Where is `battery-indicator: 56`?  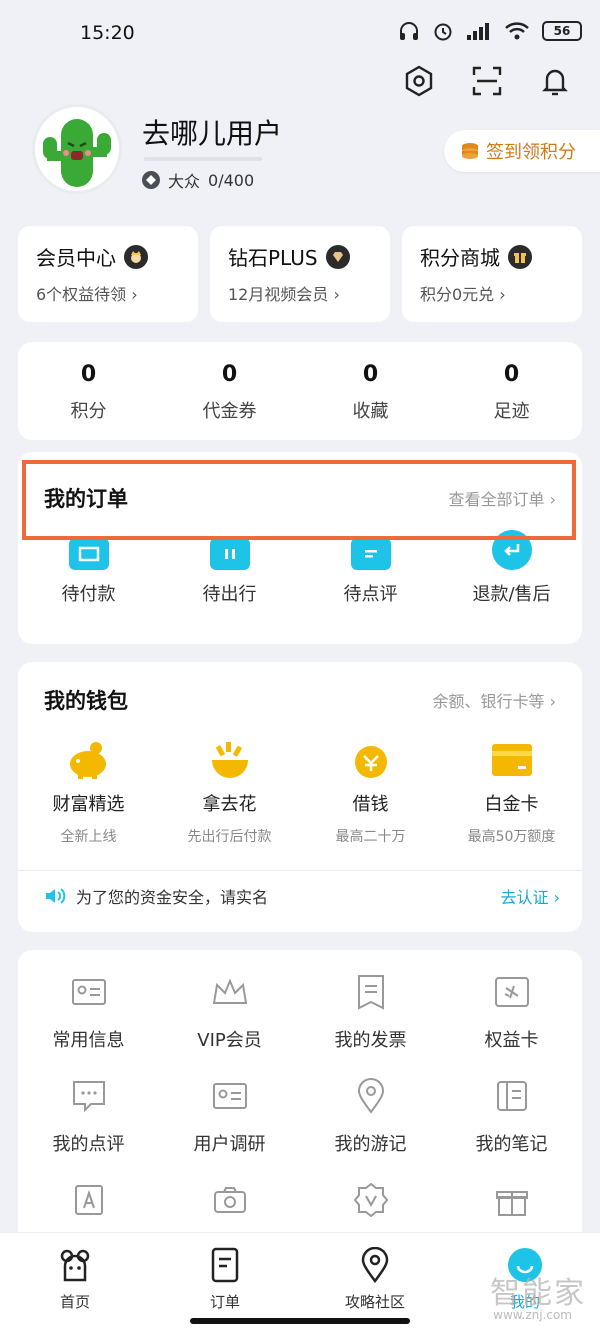
battery-indicator: 56 is located at coordinates (562, 31).